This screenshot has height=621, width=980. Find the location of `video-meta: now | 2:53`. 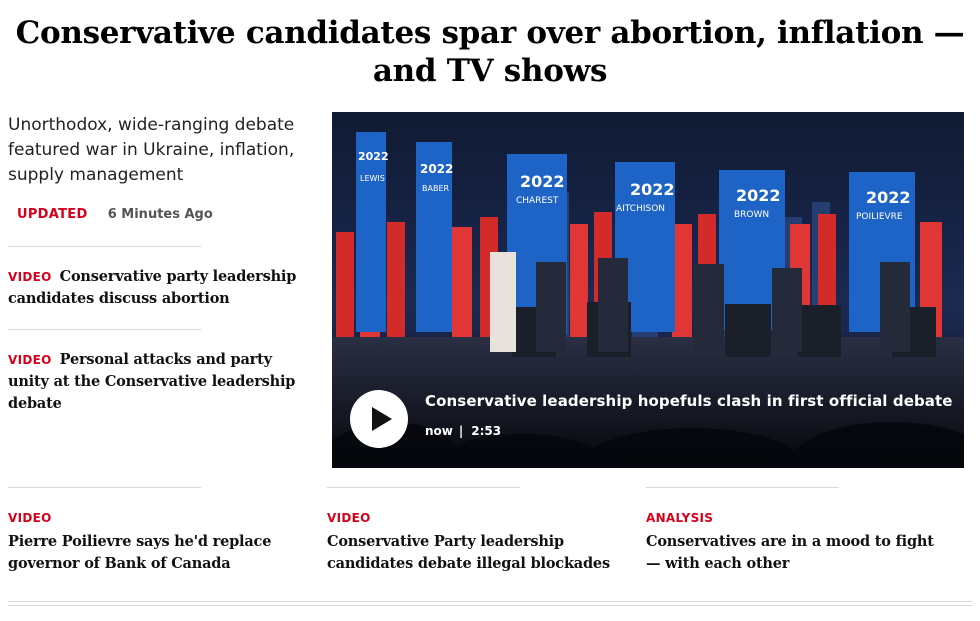

video-meta: now | 2:53 is located at coordinates (463, 431).